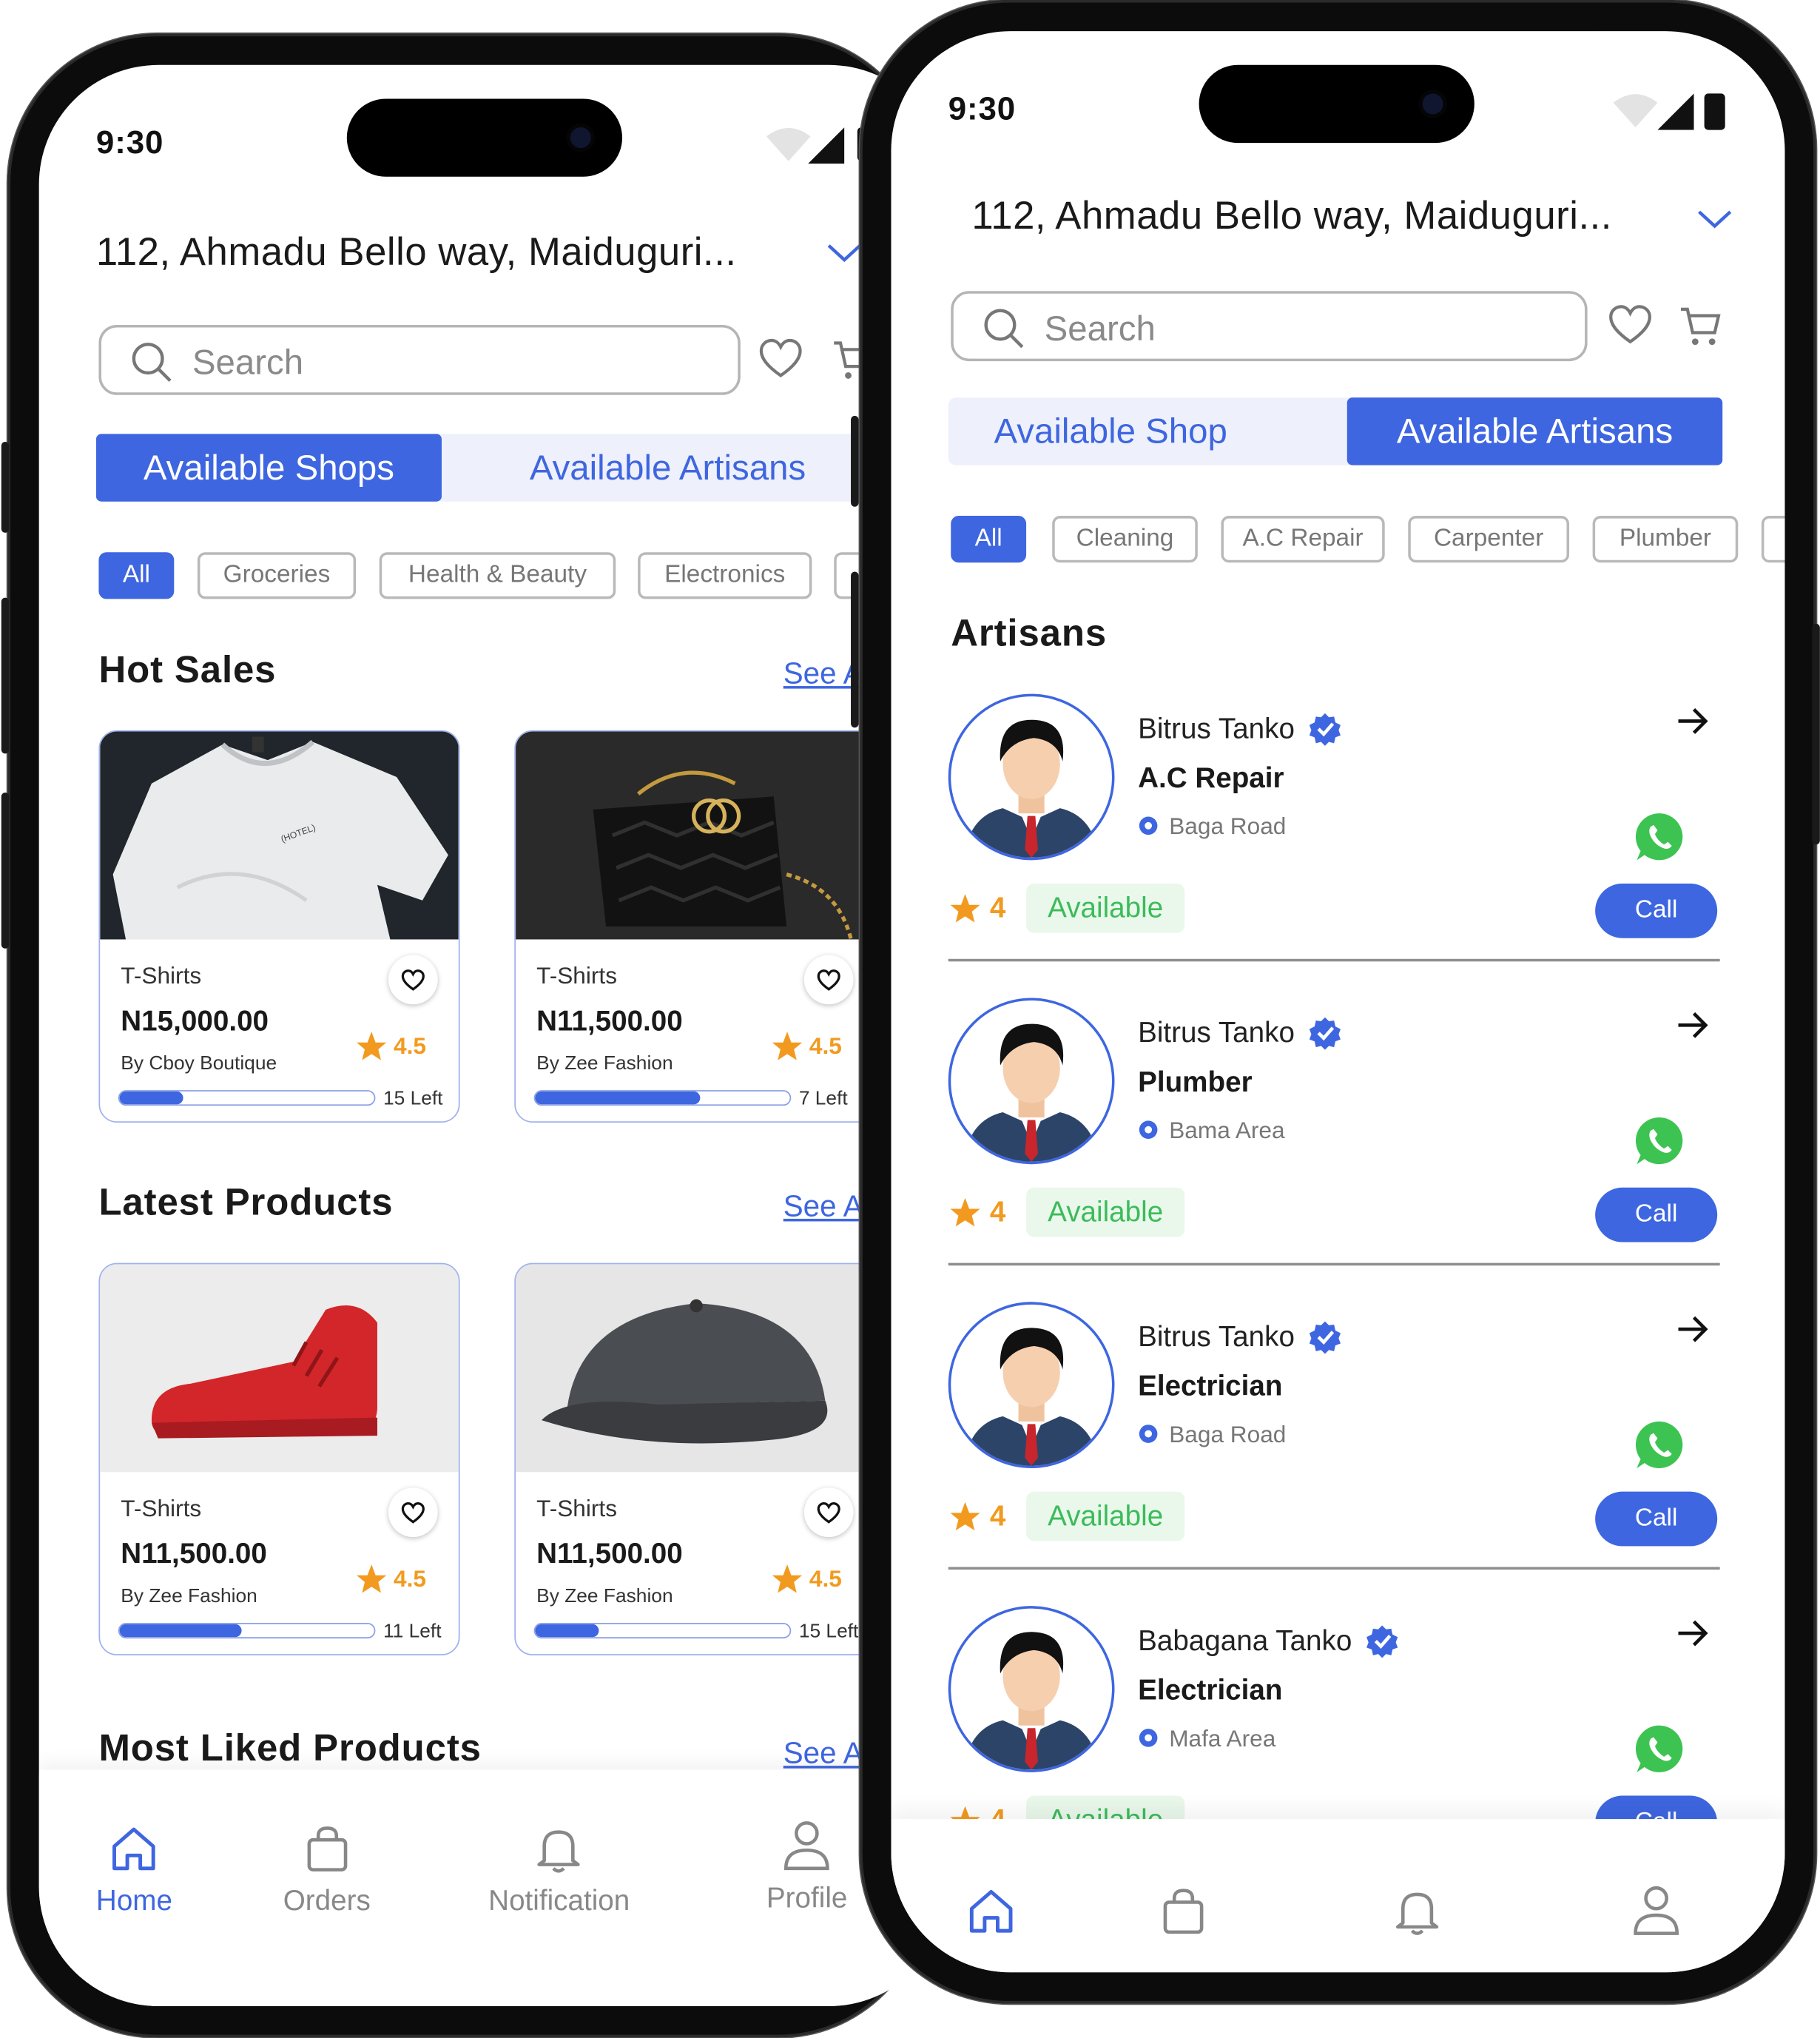  I want to click on artisan-rating: 4, so click(977, 908).